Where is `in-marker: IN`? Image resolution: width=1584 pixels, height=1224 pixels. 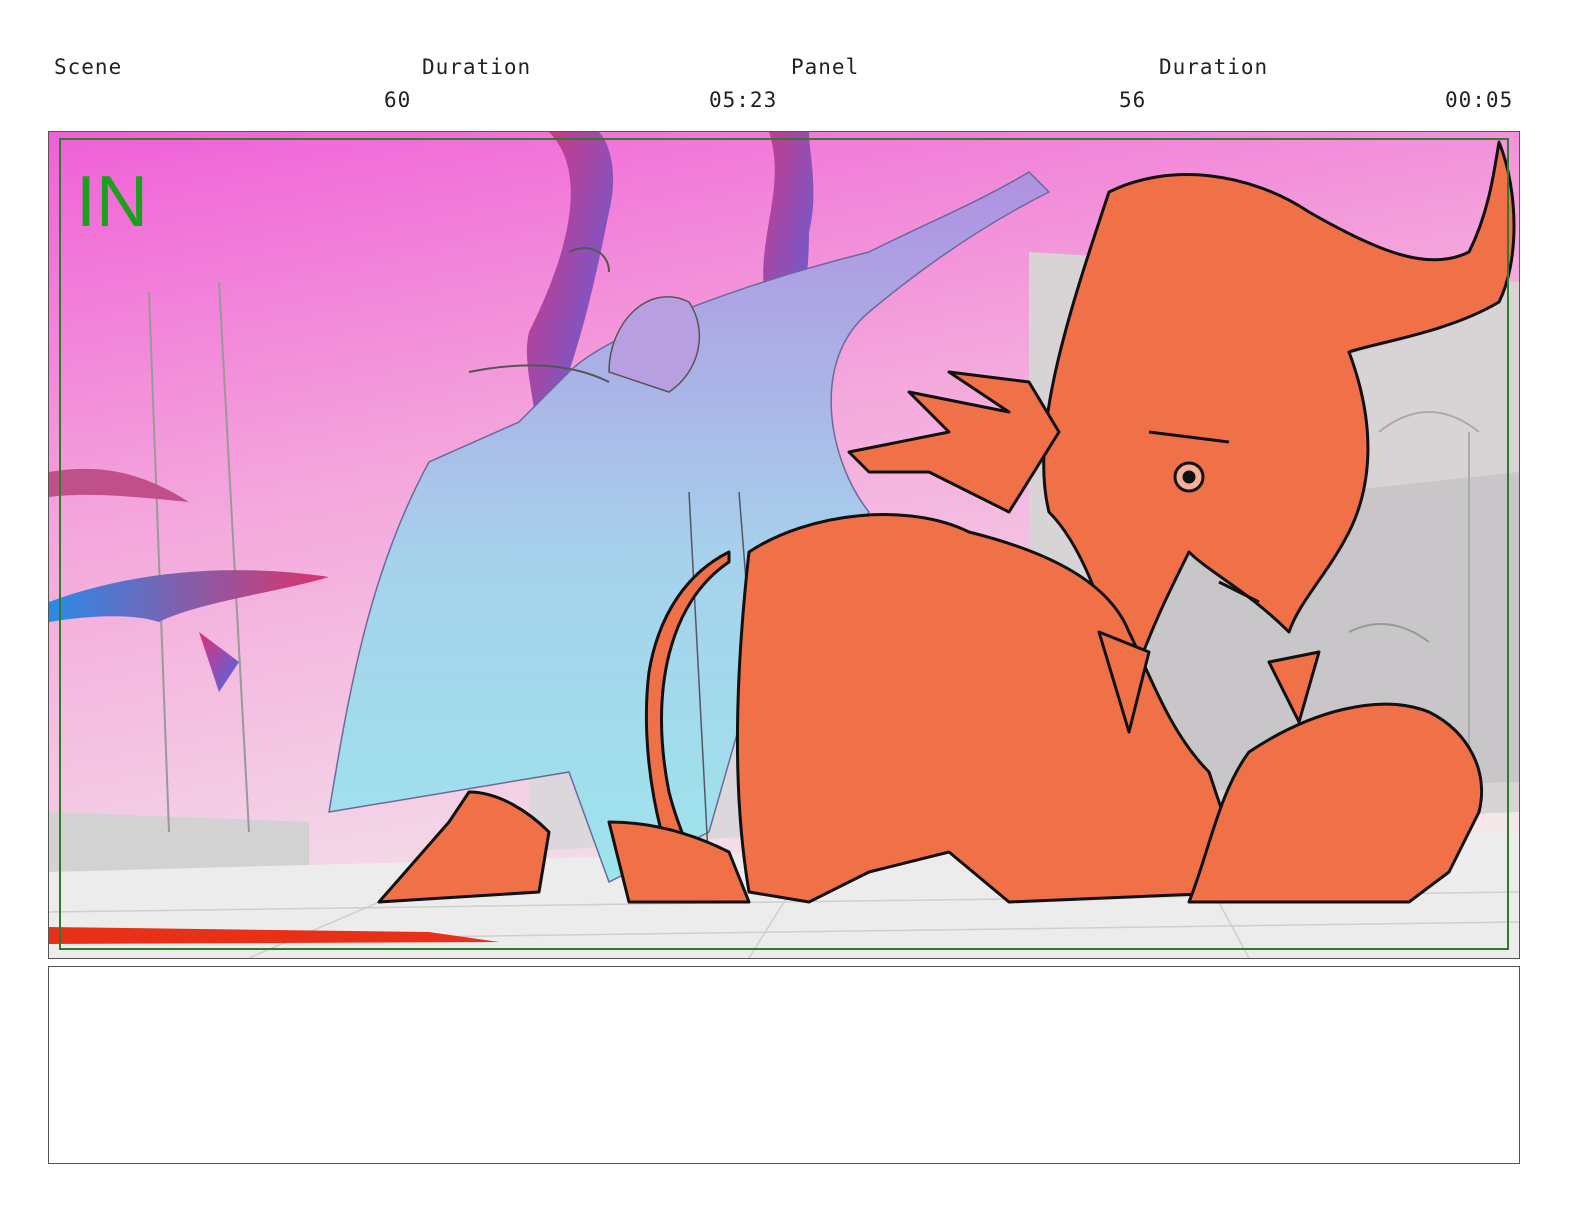 in-marker: IN is located at coordinates (112, 202).